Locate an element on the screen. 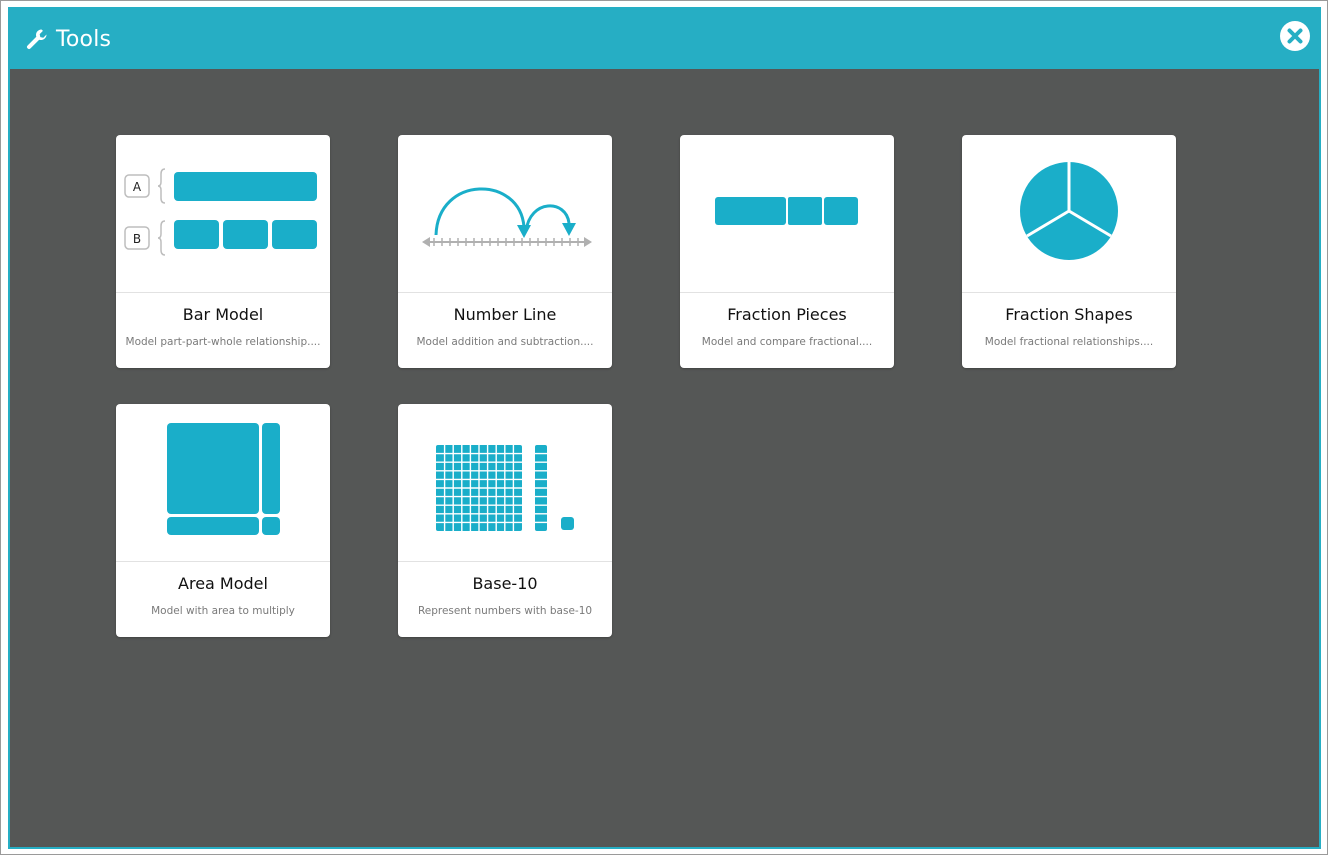 Image resolution: width=1328 pixels, height=855 pixels. wrench-icon is located at coordinates (37, 39).